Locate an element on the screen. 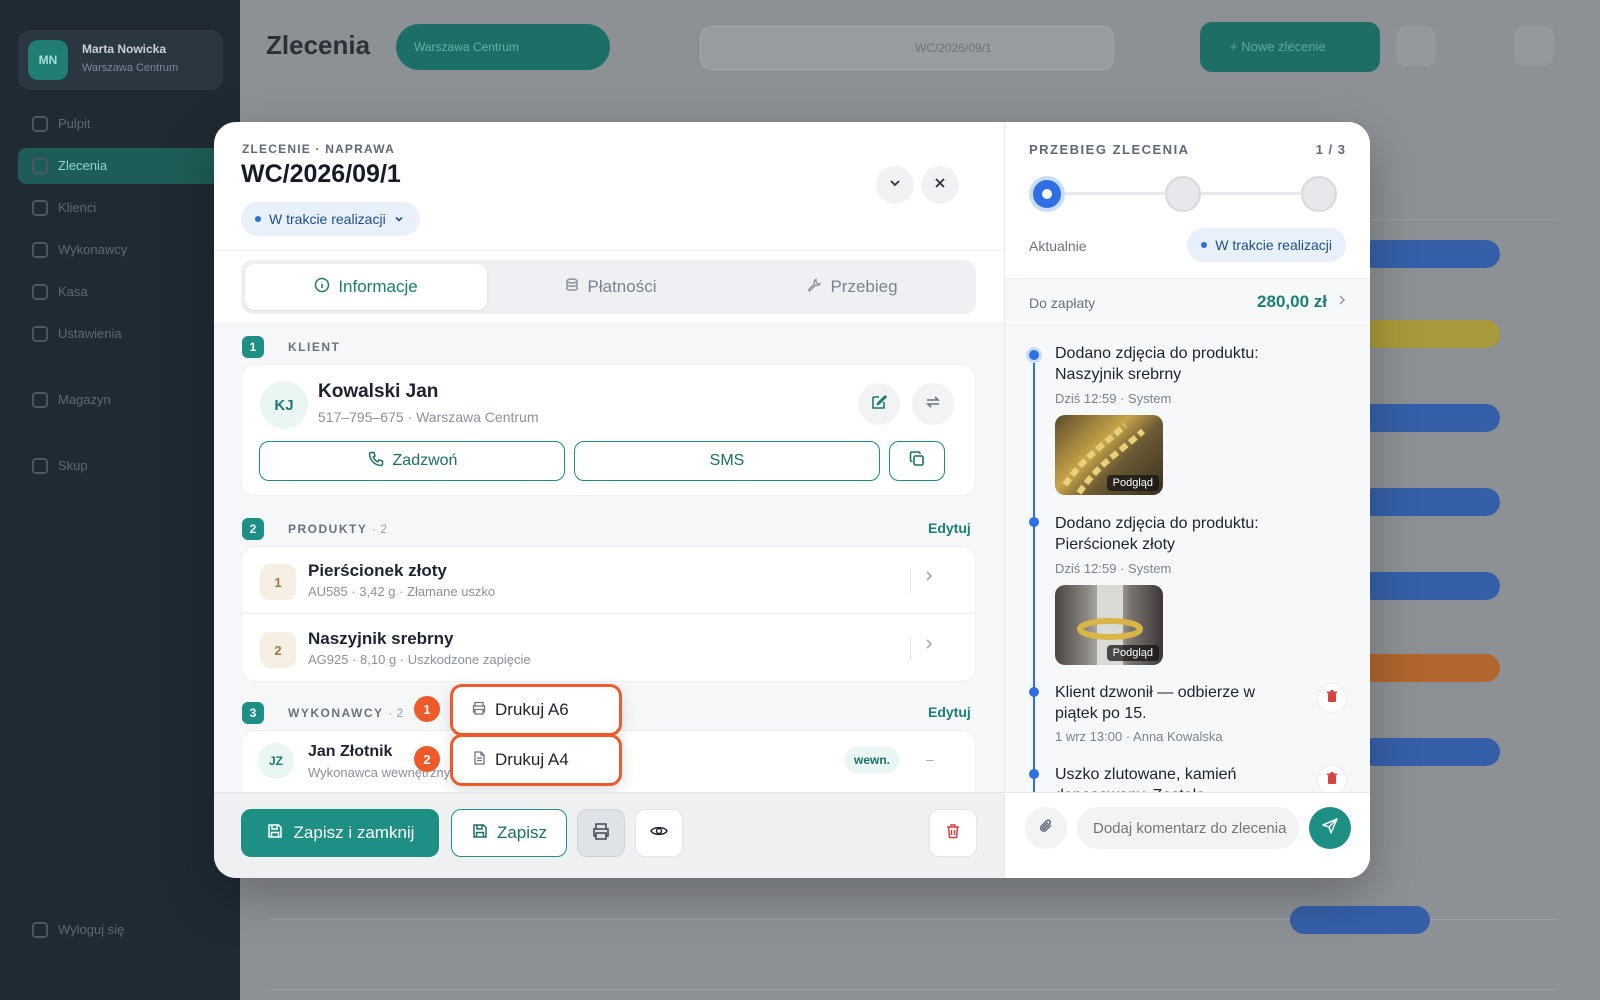 The width and height of the screenshot is (1600, 1000). sms-button: SMS is located at coordinates (727, 461).